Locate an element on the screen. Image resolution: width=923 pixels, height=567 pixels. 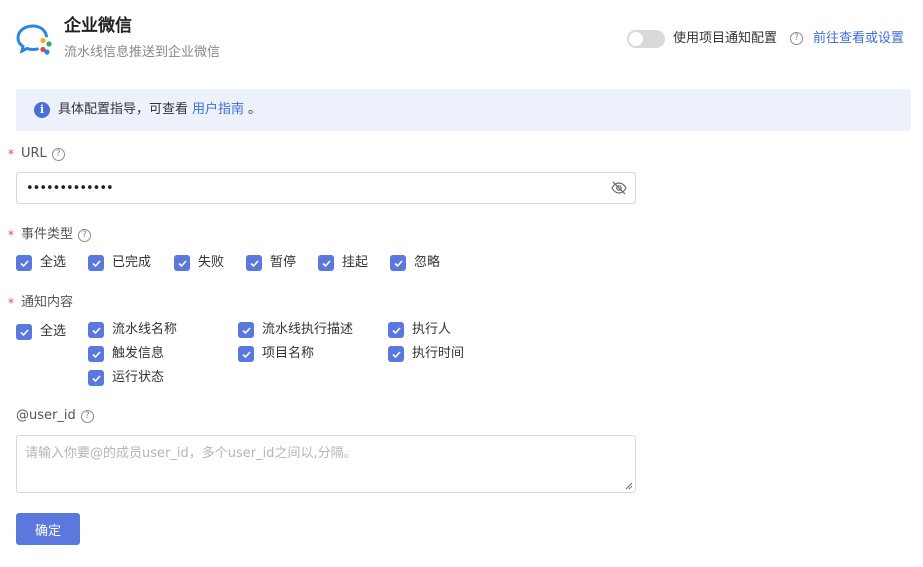
confirm-button: 确定 is located at coordinates (48, 529).